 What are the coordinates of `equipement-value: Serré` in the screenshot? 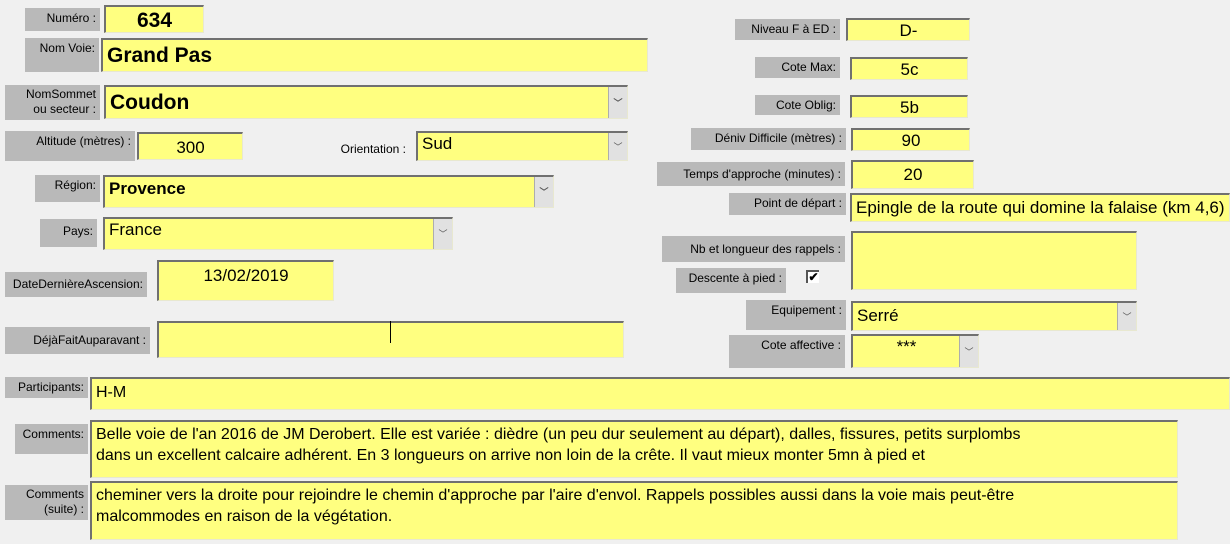 It's located at (878, 315).